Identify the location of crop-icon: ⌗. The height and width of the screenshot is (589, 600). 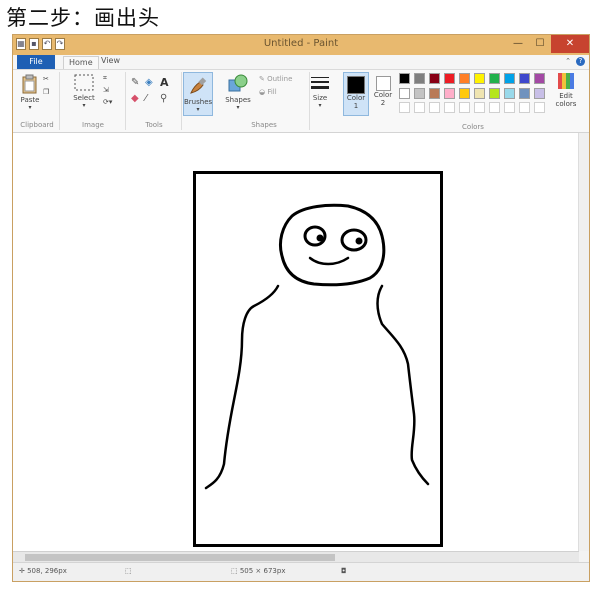
(105, 78).